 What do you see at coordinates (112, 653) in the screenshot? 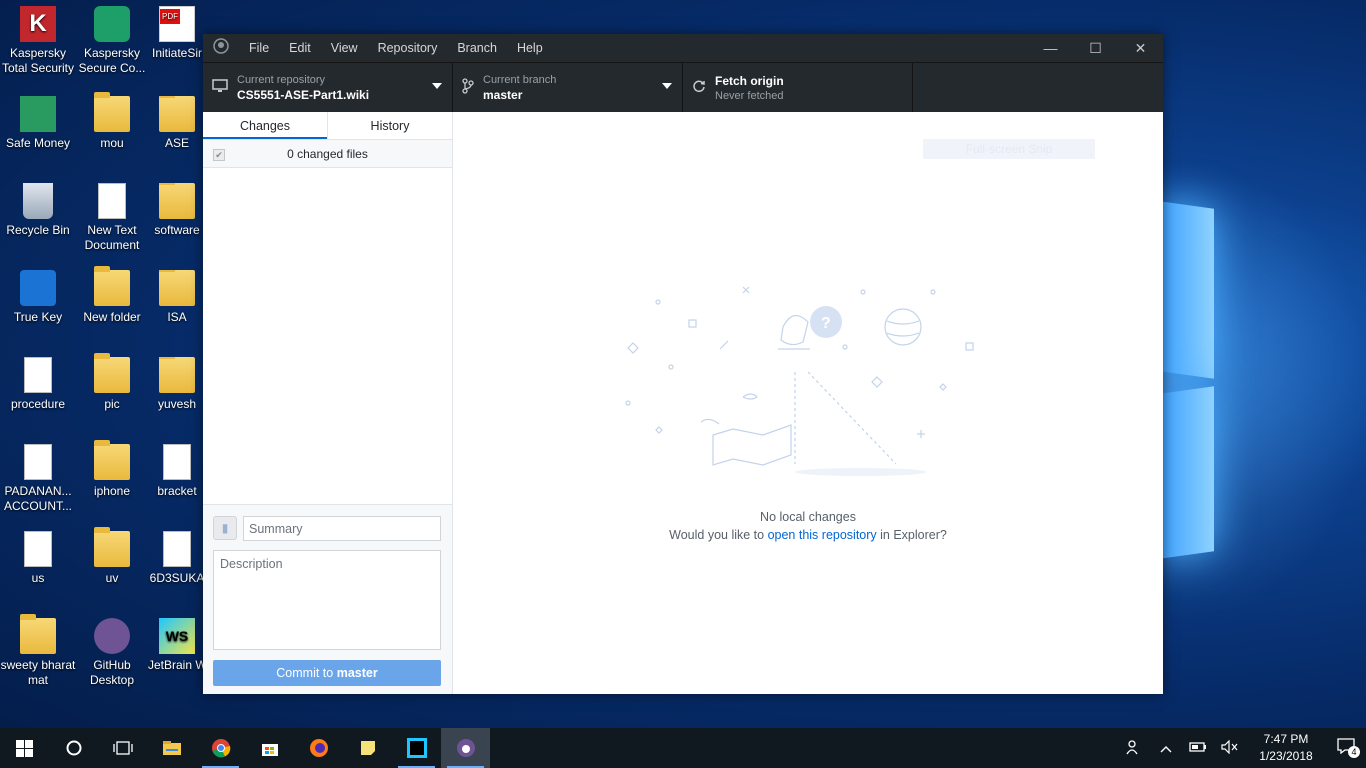
I see `desktop-icon-github-desktop: GitHub Desktop` at bounding box center [112, 653].